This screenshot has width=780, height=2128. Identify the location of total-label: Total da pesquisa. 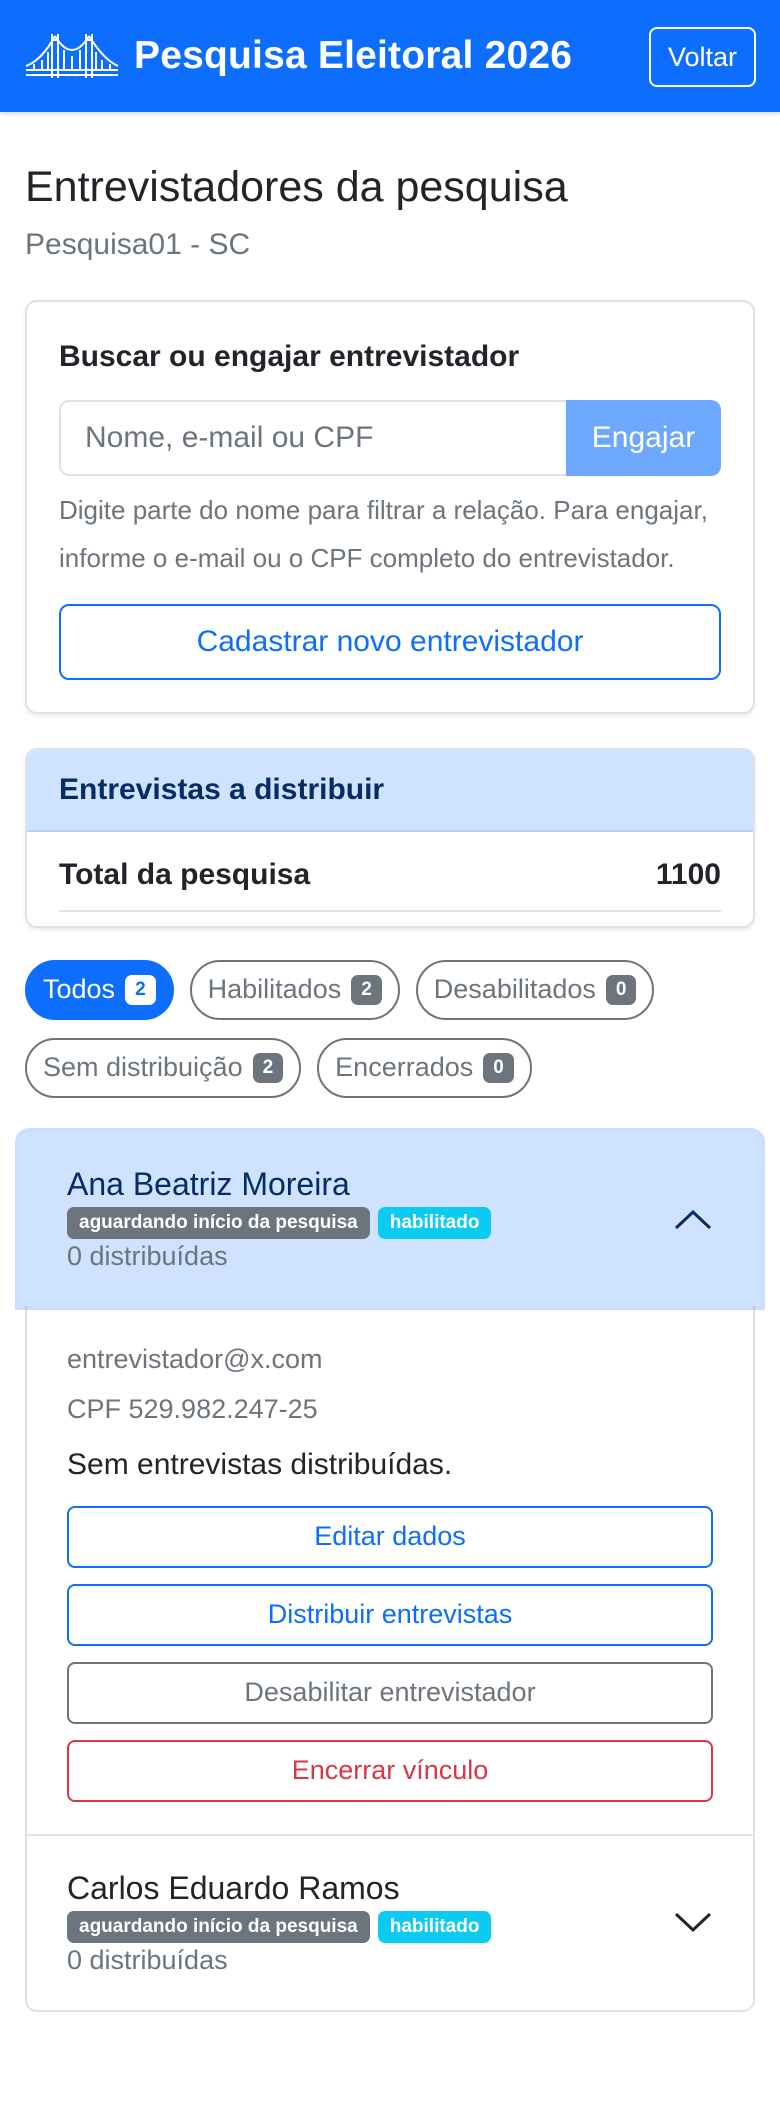
(185, 874).